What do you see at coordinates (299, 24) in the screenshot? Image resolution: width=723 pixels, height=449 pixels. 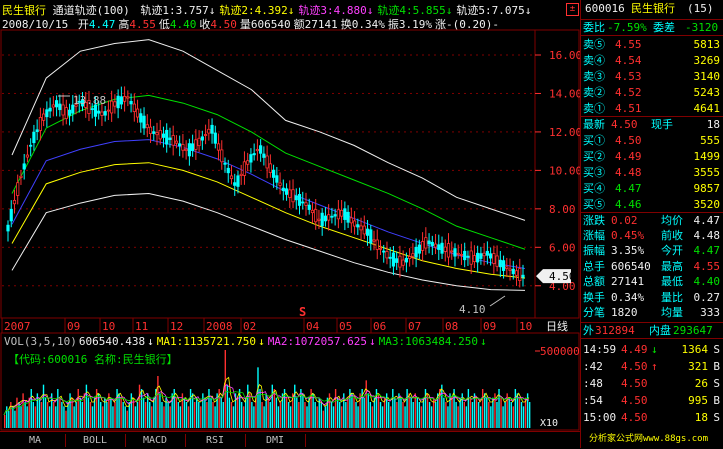 I see `quote-label: 额` at bounding box center [299, 24].